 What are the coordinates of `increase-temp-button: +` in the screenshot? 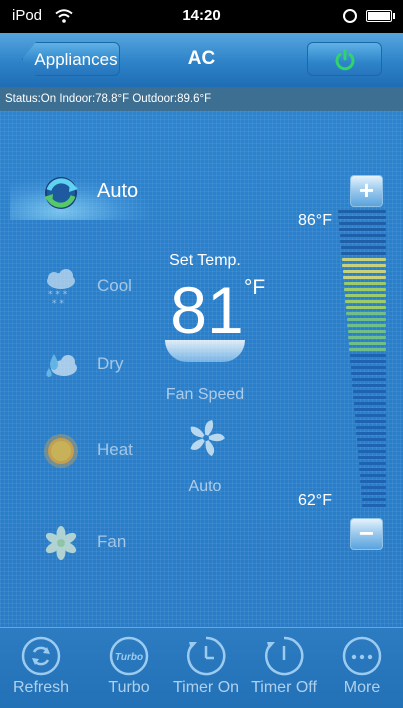 It's located at (366, 191).